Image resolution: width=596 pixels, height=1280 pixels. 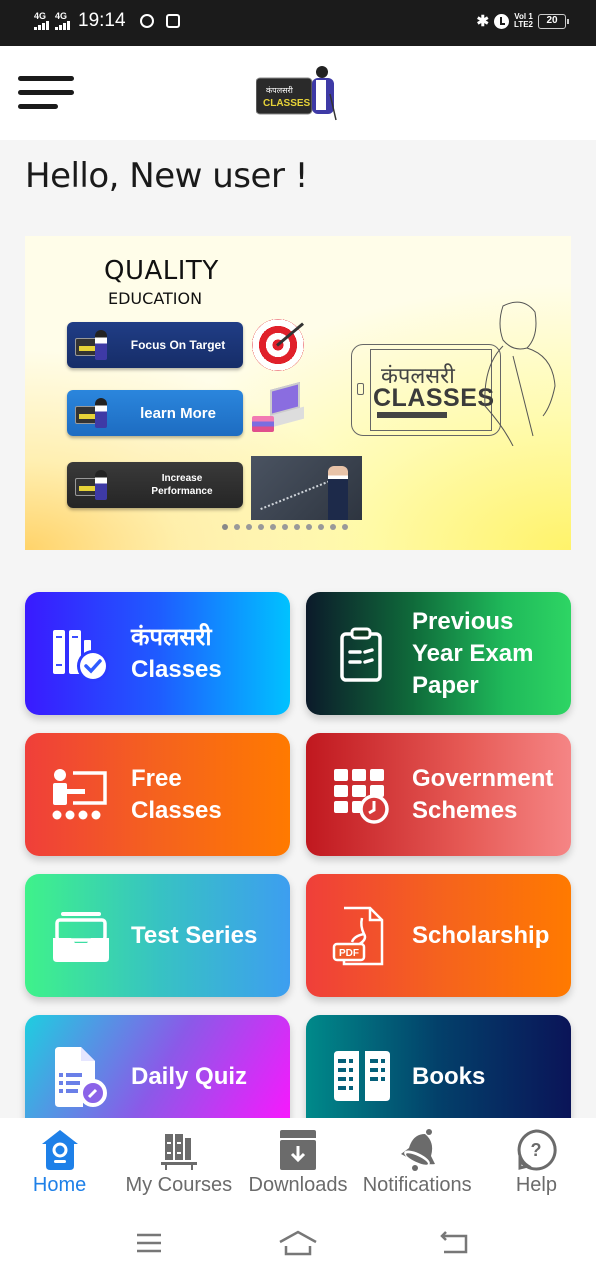 What do you see at coordinates (79, 793) in the screenshot?
I see `classroom-icon` at bounding box center [79, 793].